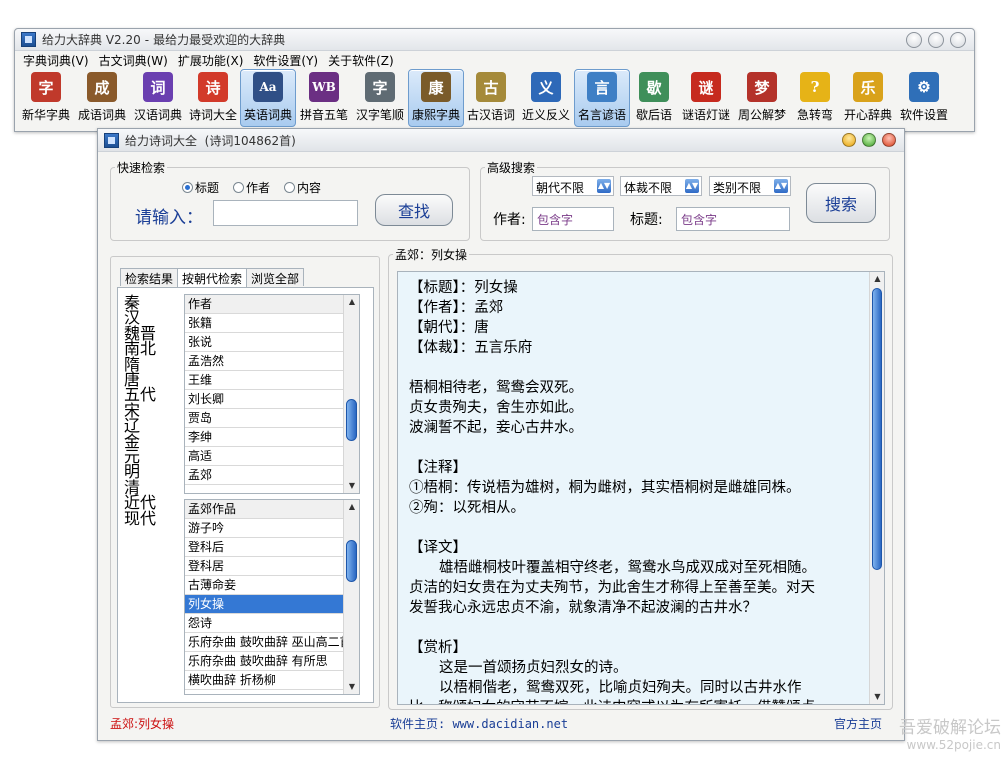  I want to click on author-scroll-thumb, so click(351, 420).